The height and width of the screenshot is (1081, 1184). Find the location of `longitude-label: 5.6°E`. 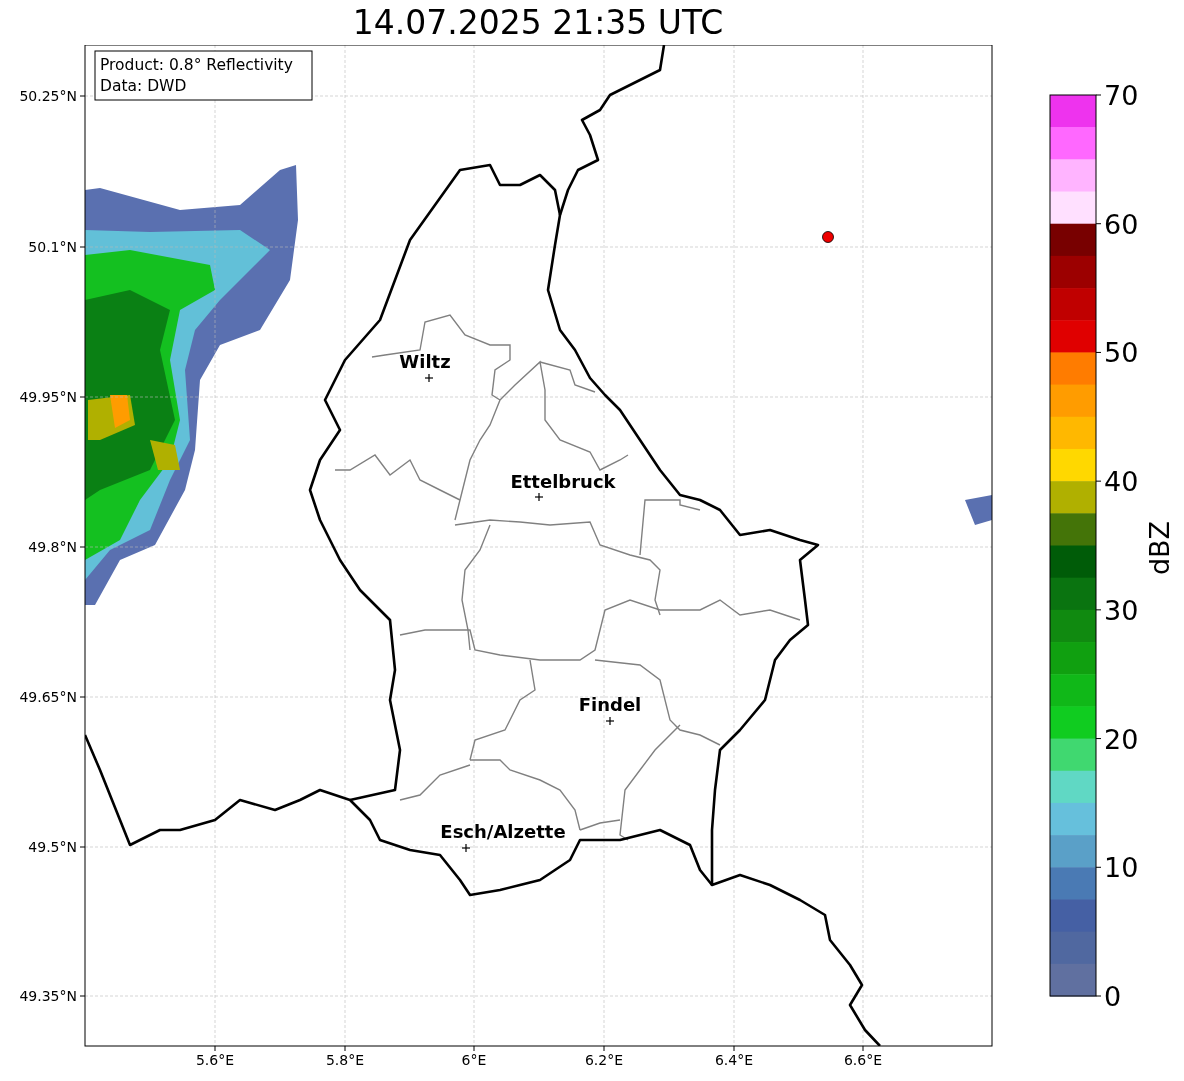

longitude-label: 5.6°E is located at coordinates (215, 1060).